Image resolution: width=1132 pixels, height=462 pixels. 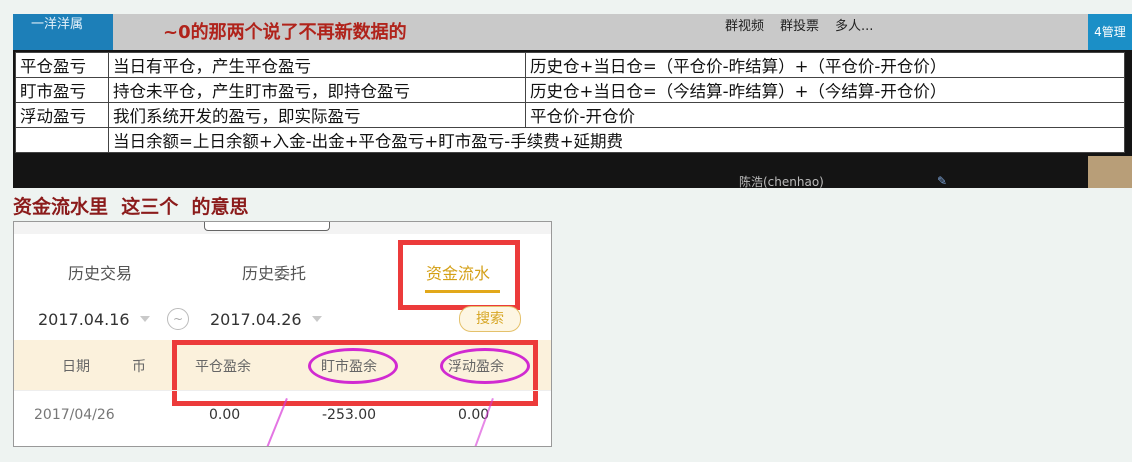 I want to click on meaning-cell: 当日有平仓，产生平仓盈亏, so click(x=317, y=65).